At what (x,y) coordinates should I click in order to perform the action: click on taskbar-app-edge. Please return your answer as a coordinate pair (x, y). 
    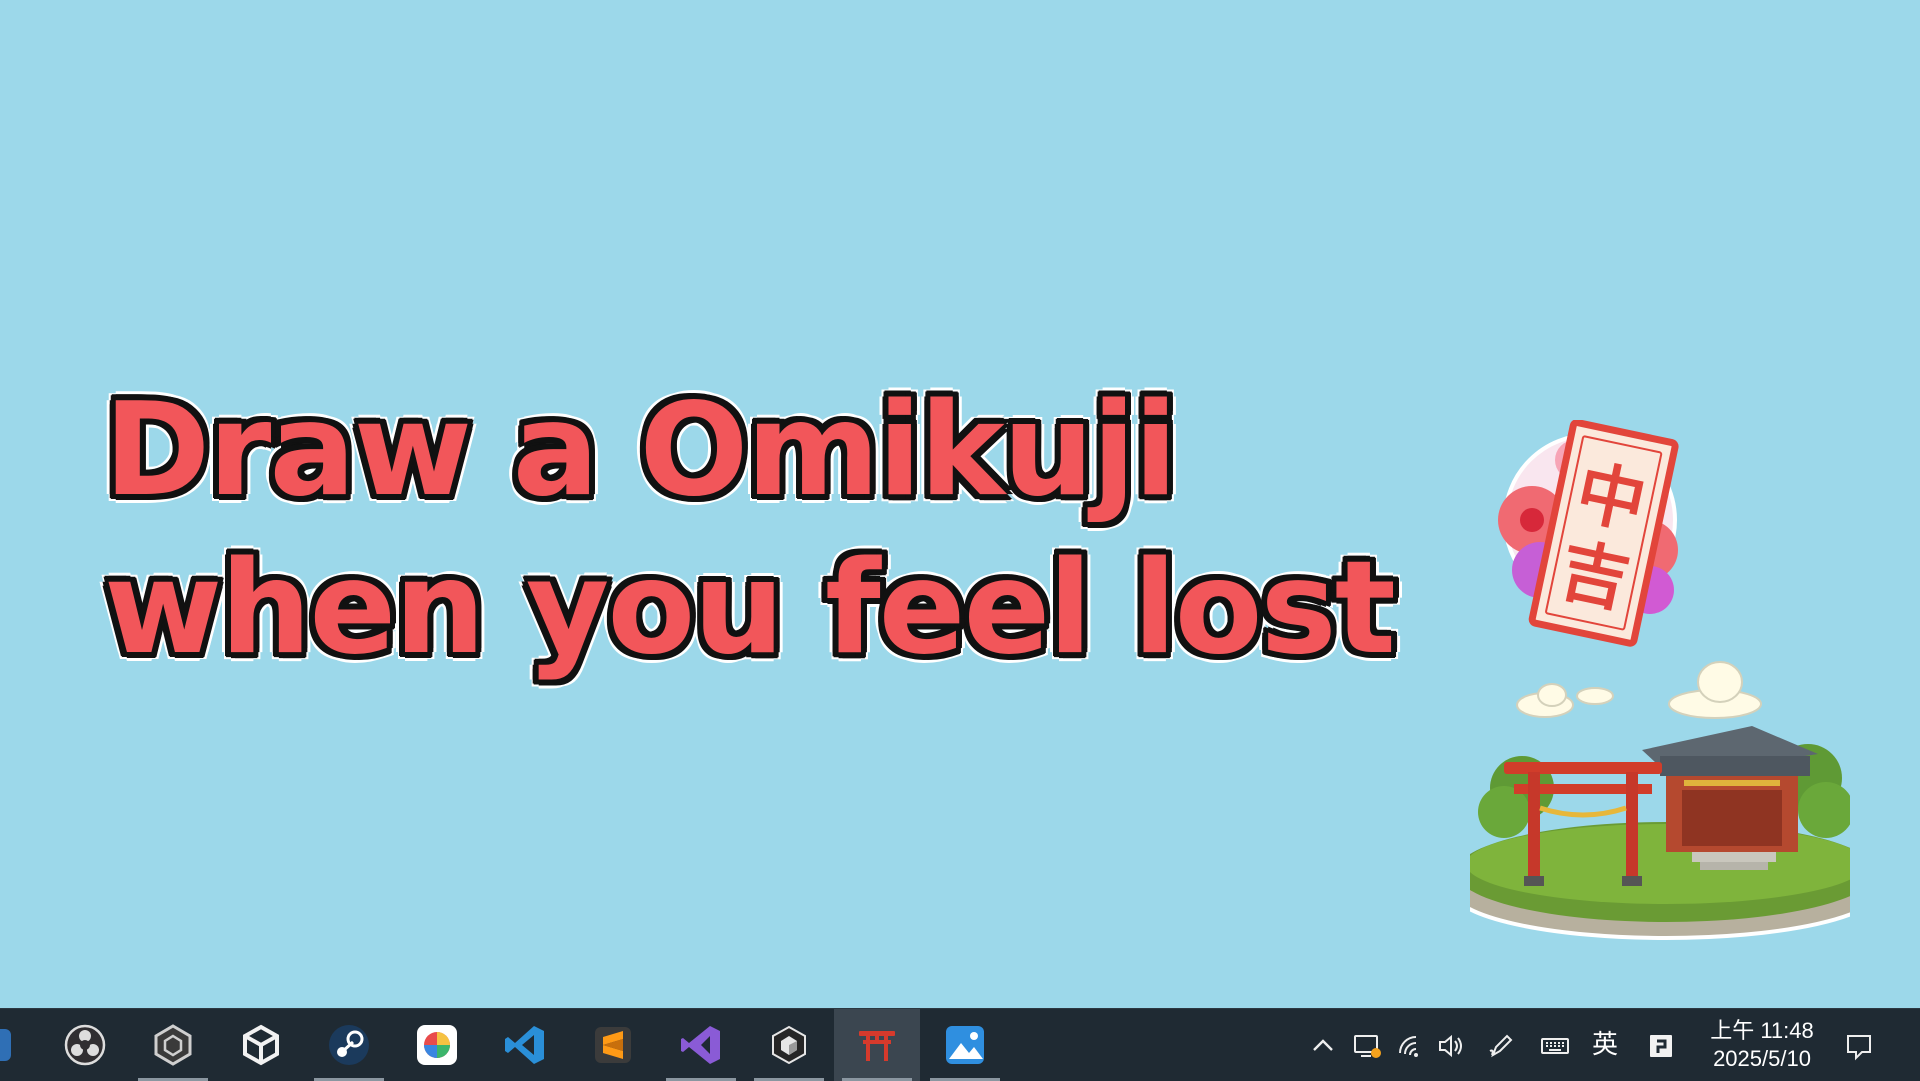
    Looking at the image, I should click on (17, 1045).